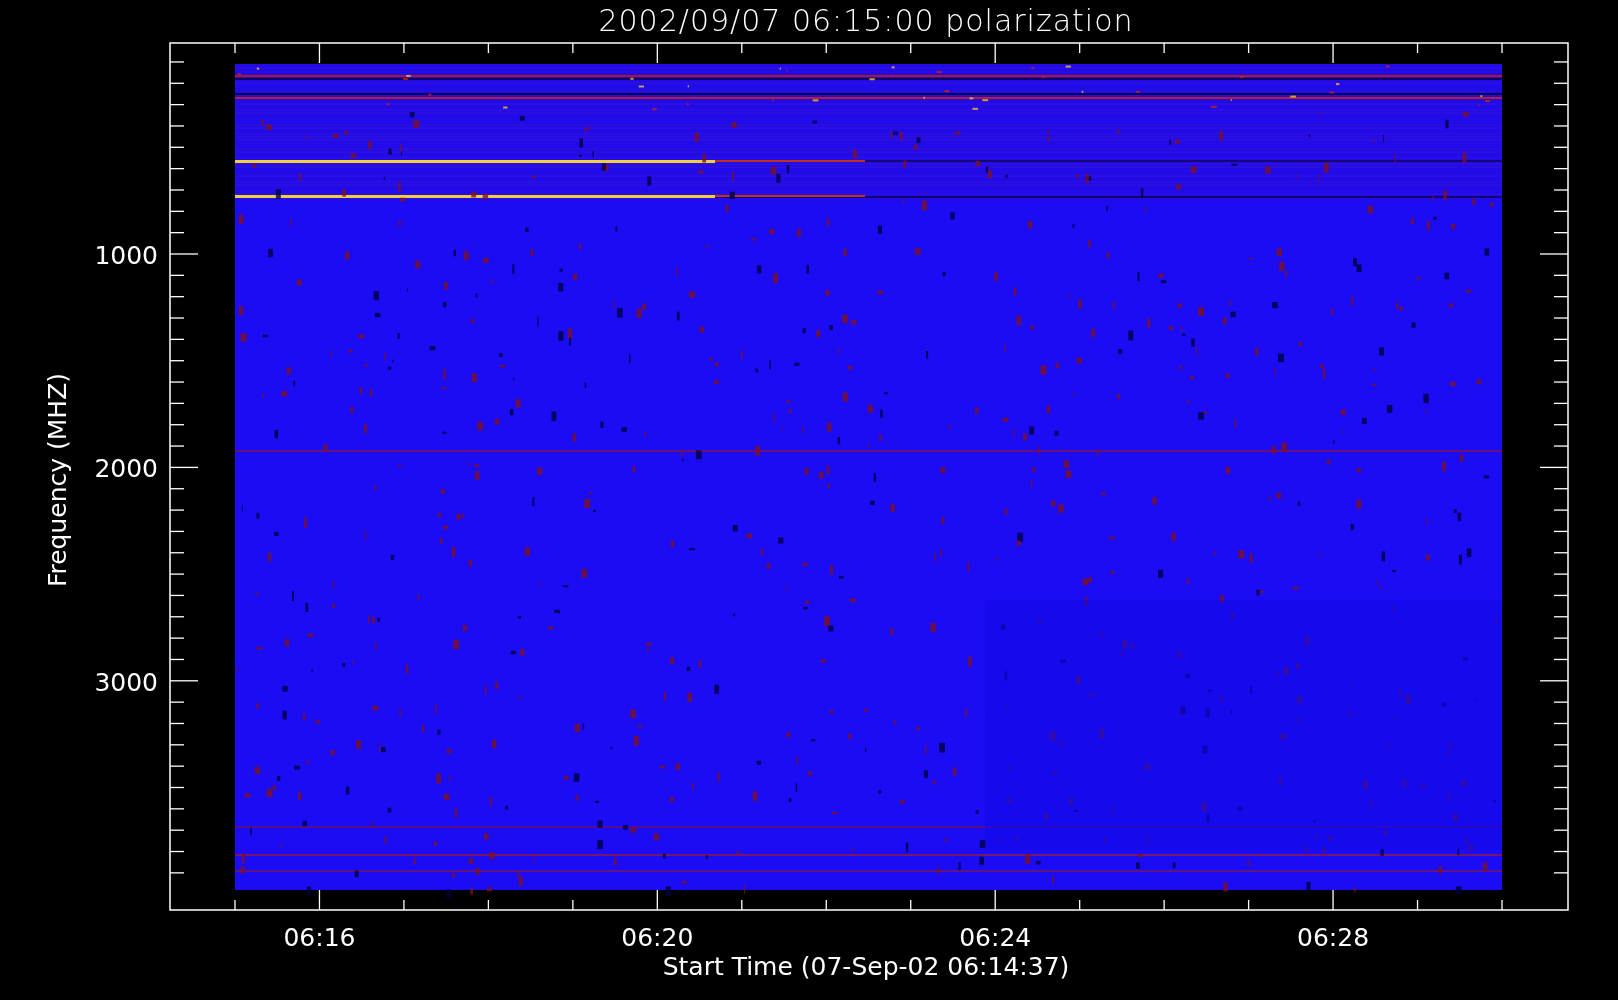 Image resolution: width=1618 pixels, height=1000 pixels. Describe the element at coordinates (866, 966) in the screenshot. I see `x-axis-label: Start Time (07-Sep-02 06:14:37)` at that location.